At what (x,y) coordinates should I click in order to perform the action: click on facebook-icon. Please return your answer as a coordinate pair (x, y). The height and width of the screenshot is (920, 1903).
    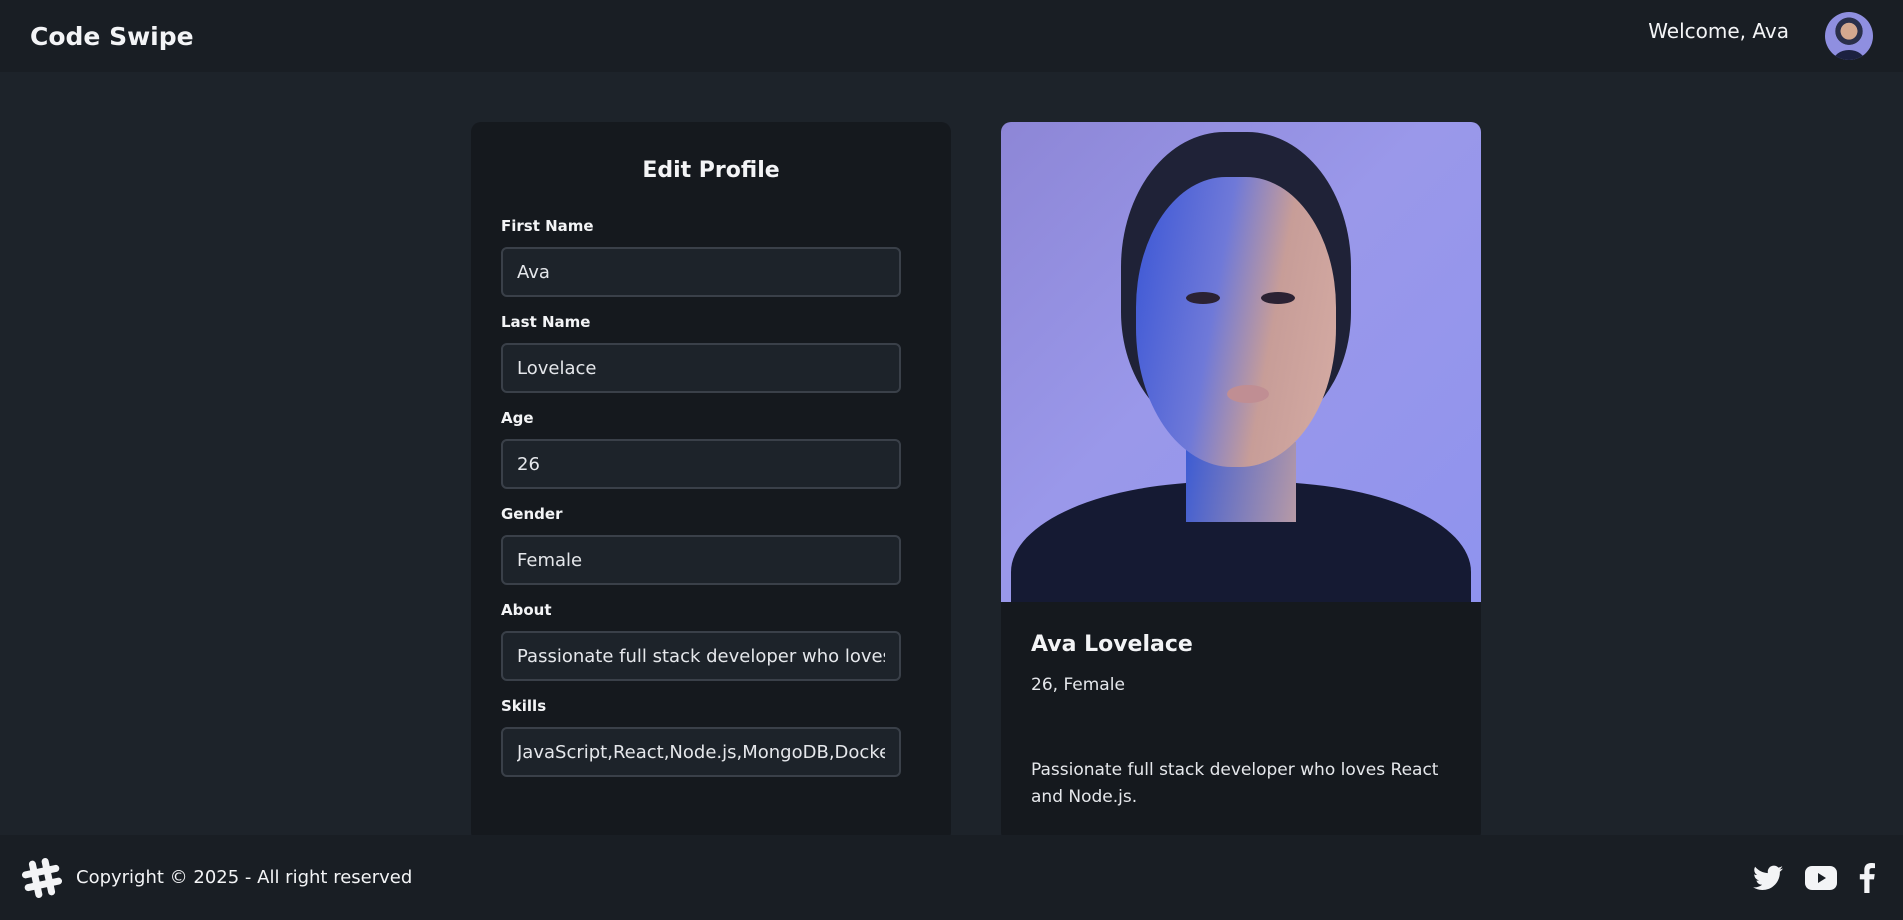
    Looking at the image, I should click on (1867, 877).